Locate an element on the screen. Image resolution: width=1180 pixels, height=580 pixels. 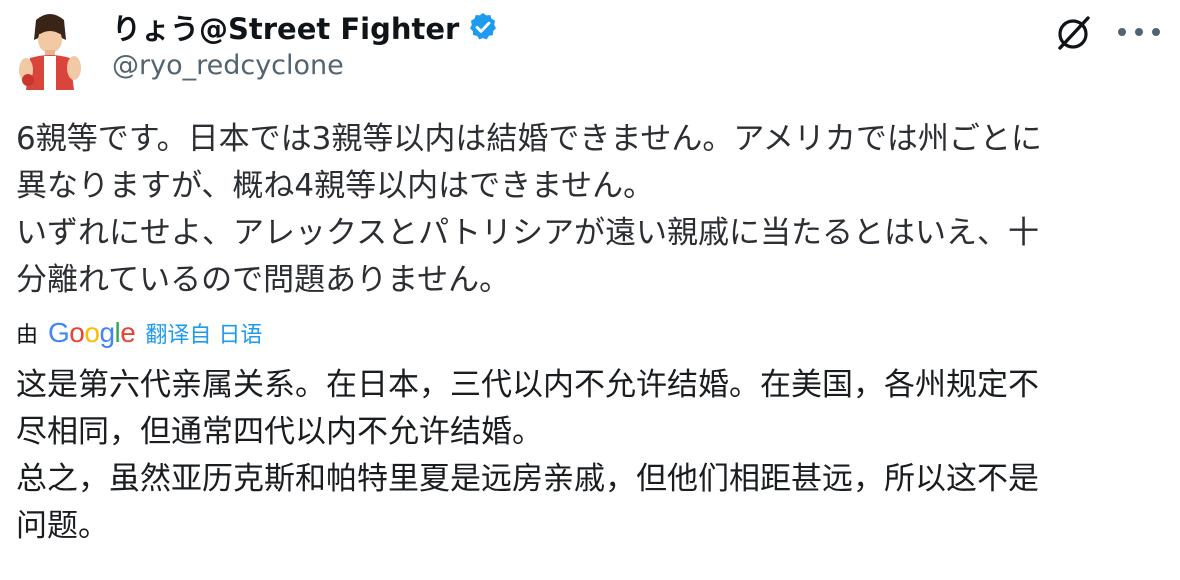
avatar-character-icon is located at coordinates (50, 50).